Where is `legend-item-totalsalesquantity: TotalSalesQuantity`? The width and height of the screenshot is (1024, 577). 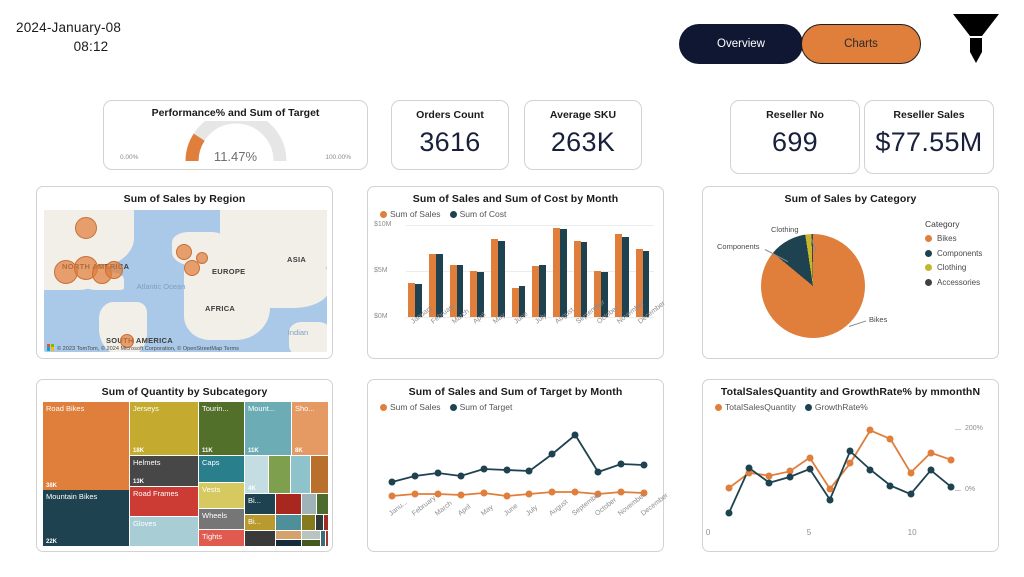 legend-item-totalsalesquantity: TotalSalesQuantity is located at coordinates (755, 407).